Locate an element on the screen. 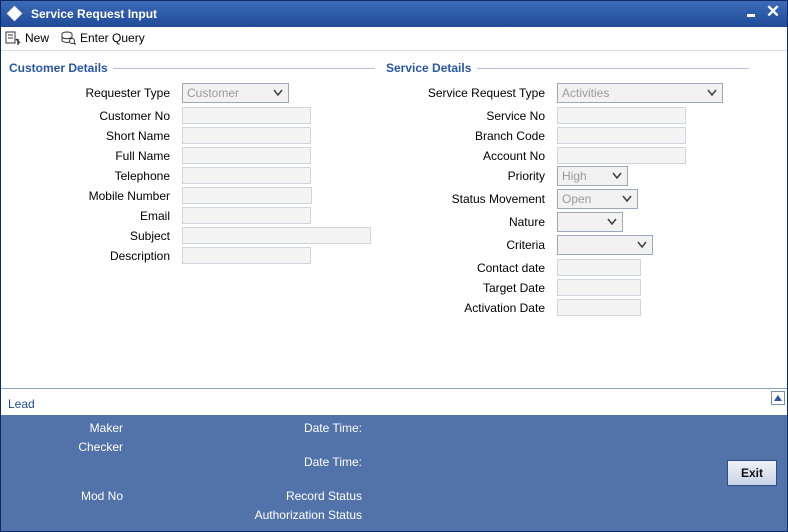 Image resolution: width=788 pixels, height=532 pixels. lead-link: Lead is located at coordinates (21, 404).